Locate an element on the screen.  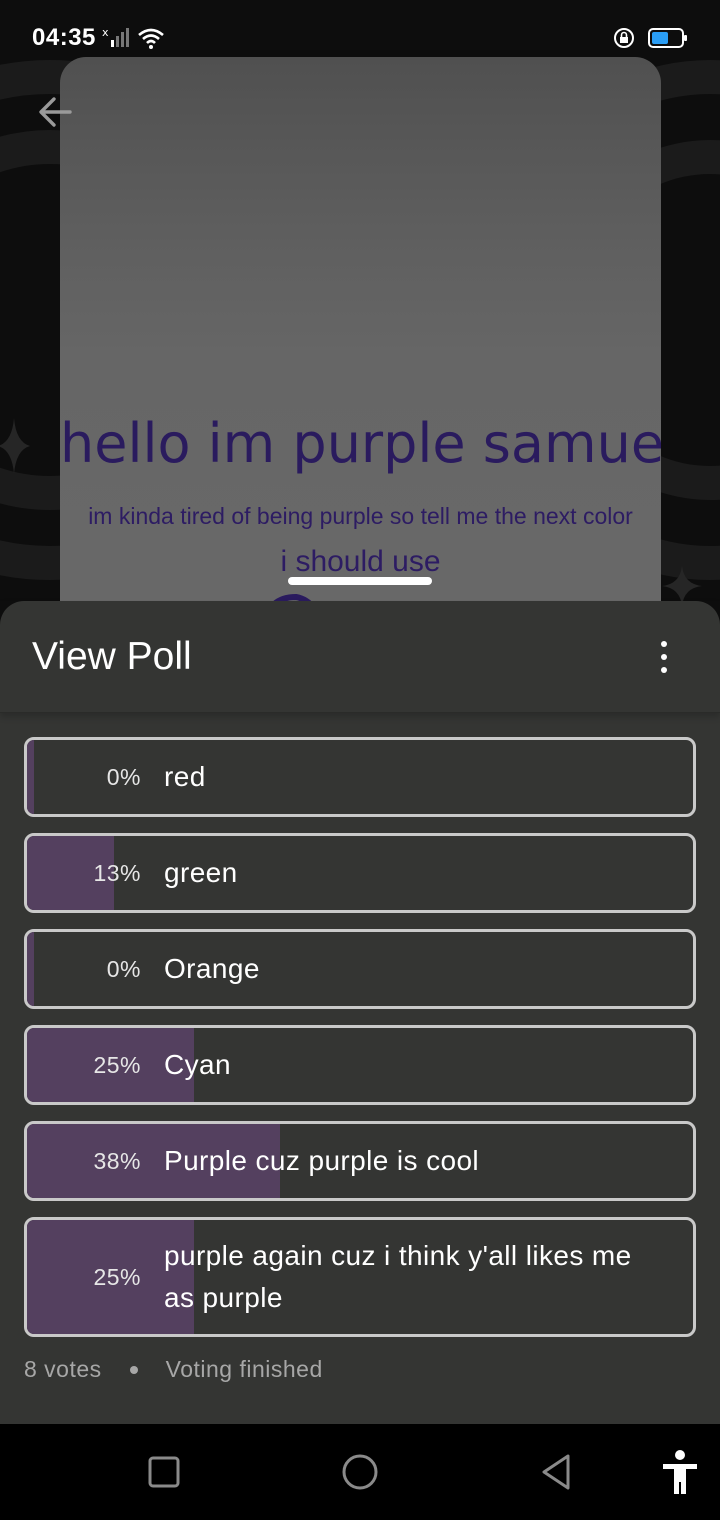
poll-option-label: Purple cuz purple is cool is located at coordinates (322, 1160).